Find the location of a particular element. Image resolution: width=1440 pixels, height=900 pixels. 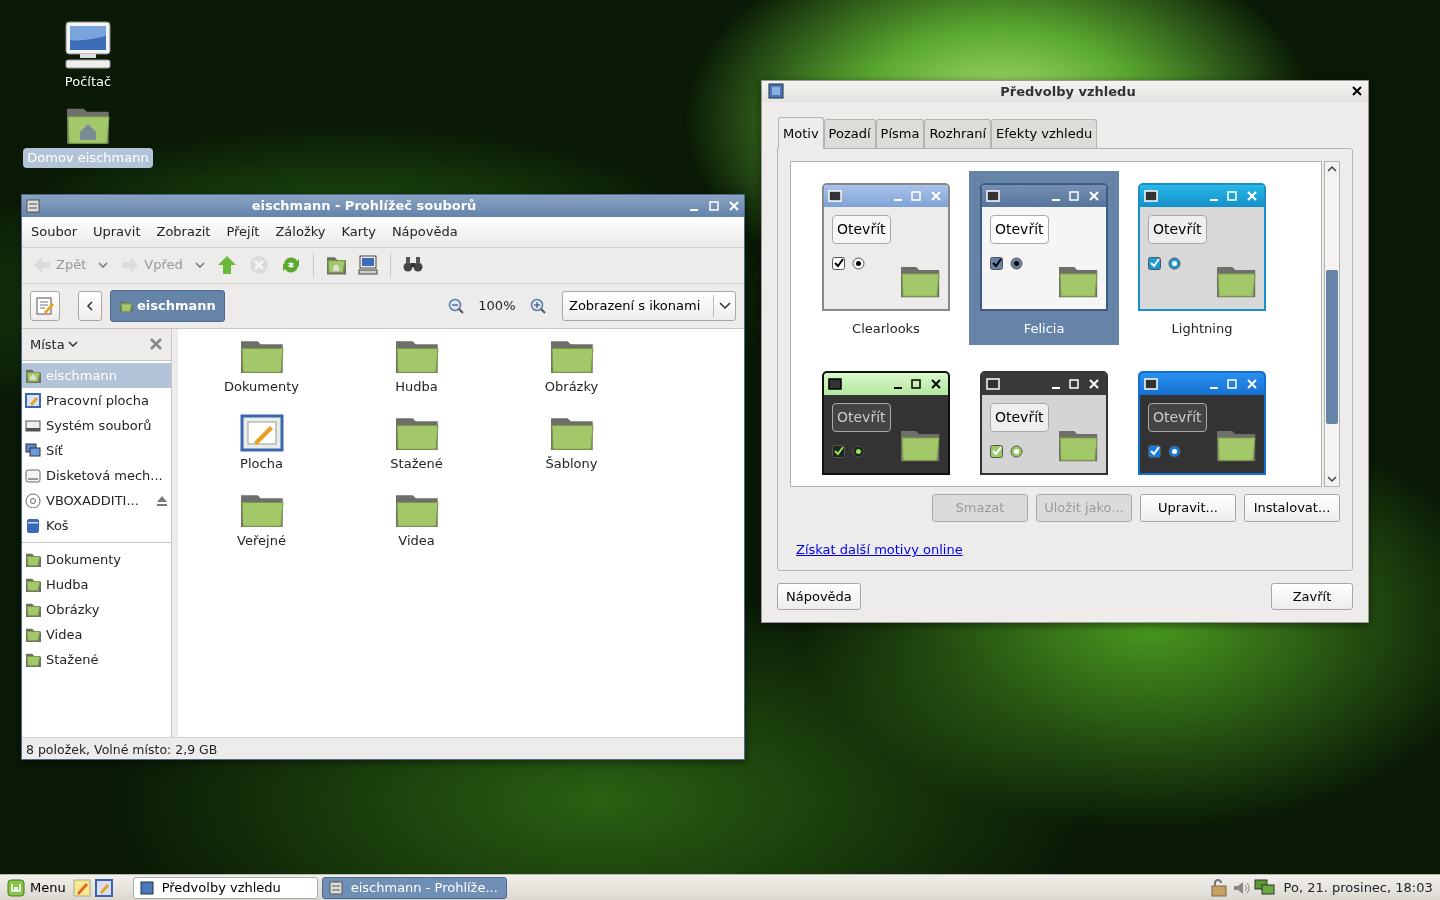

theme-option: Otevřít Felicia is located at coordinates (1044, 258).